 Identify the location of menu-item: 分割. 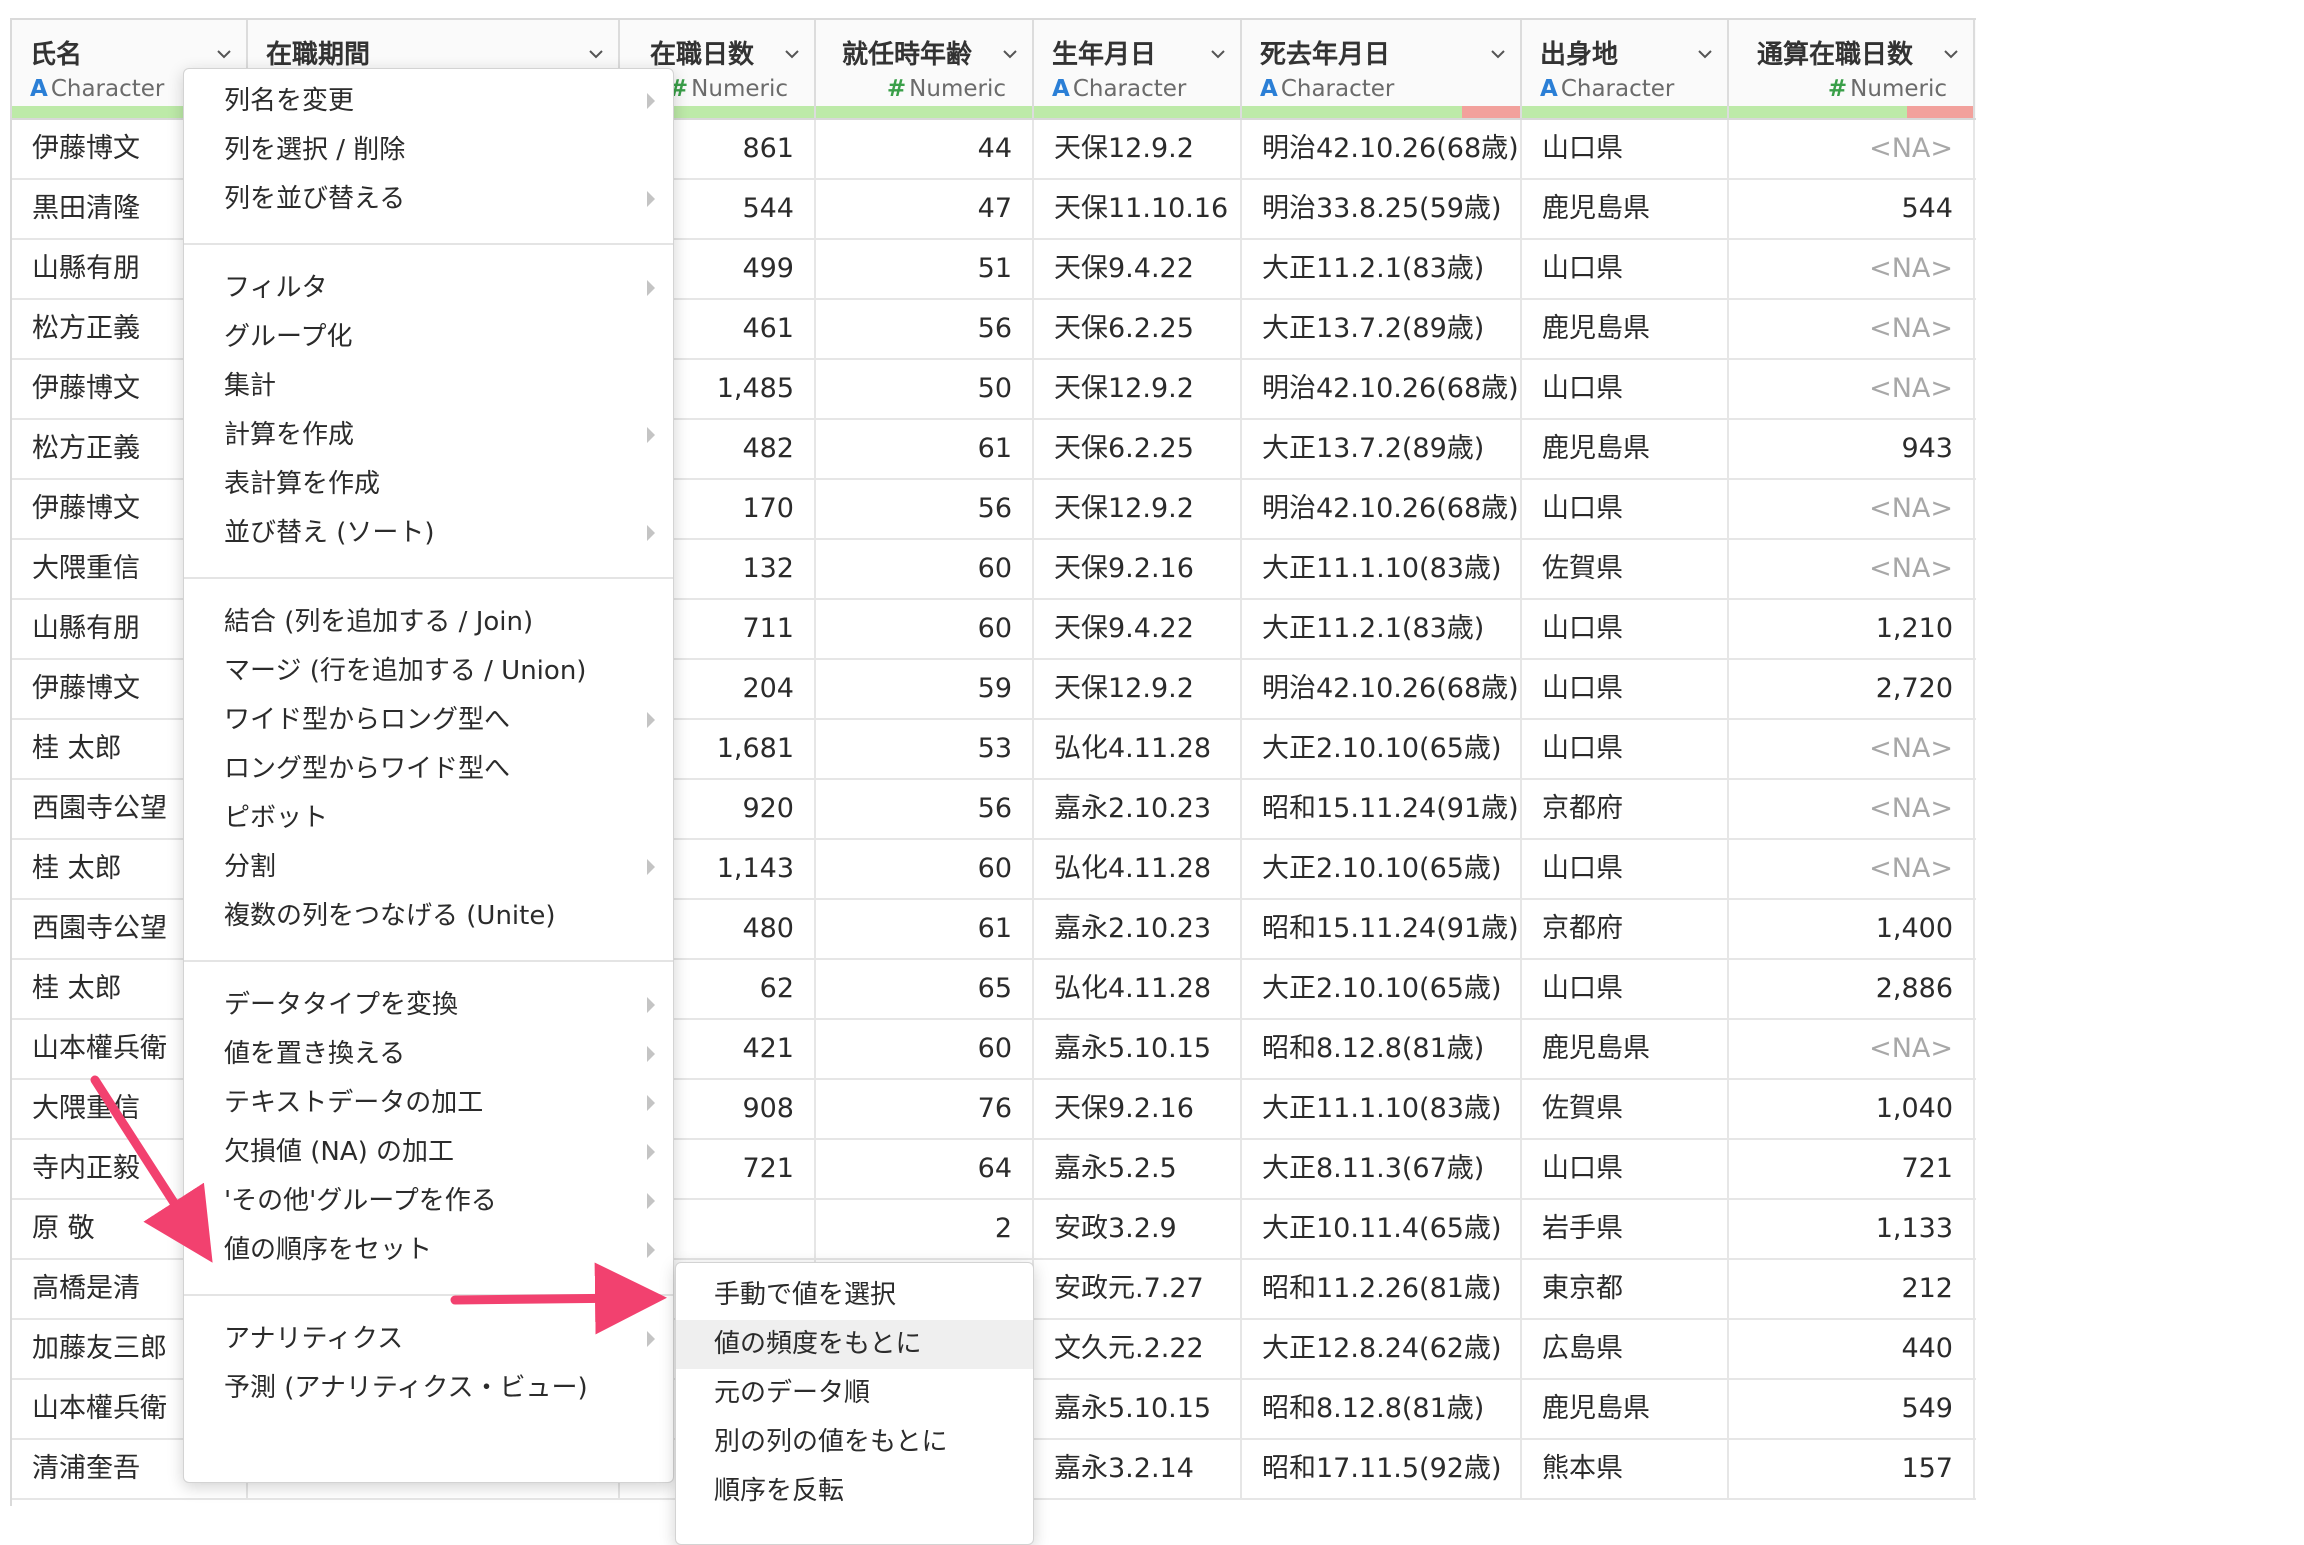
(428, 867).